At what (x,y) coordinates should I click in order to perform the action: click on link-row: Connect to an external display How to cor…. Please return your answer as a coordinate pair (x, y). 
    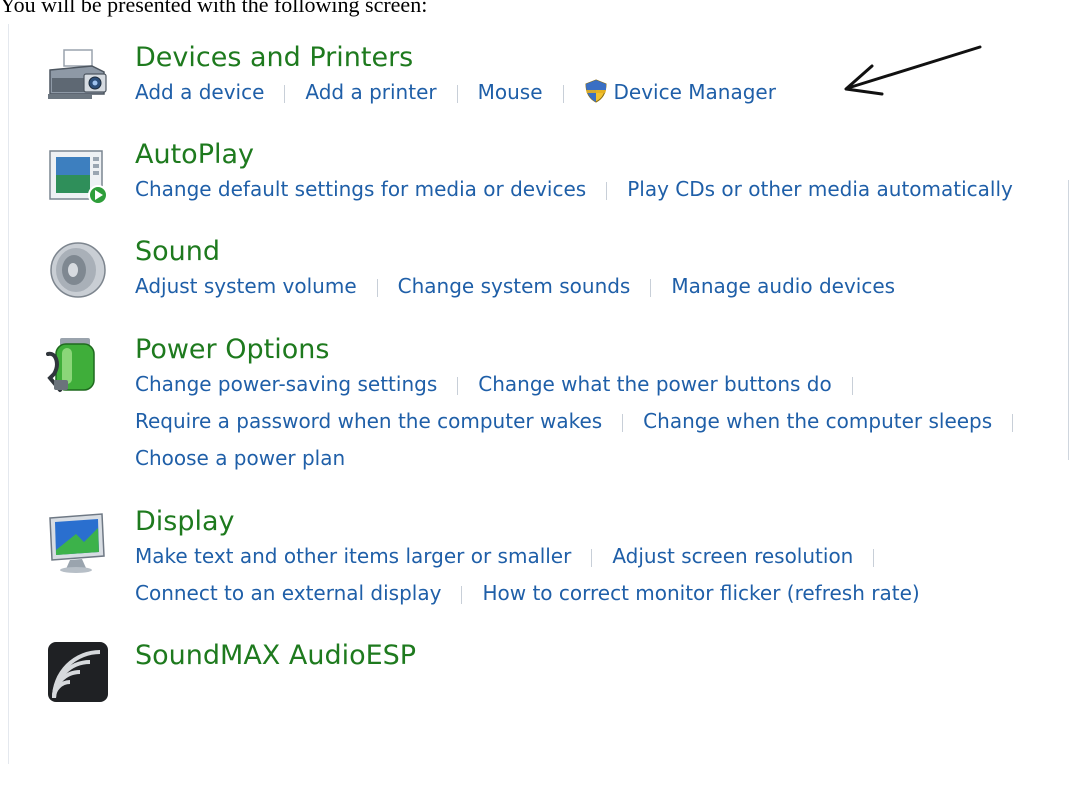
    Looking at the image, I should click on (602, 597).